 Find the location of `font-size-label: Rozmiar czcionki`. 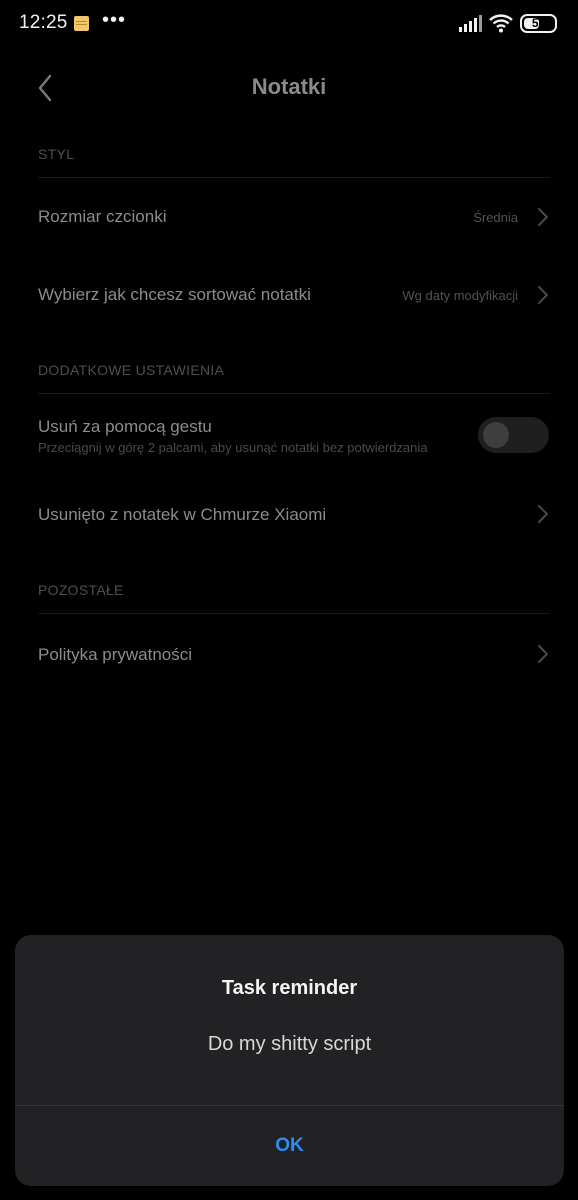

font-size-label: Rozmiar czcionki is located at coordinates (102, 216).